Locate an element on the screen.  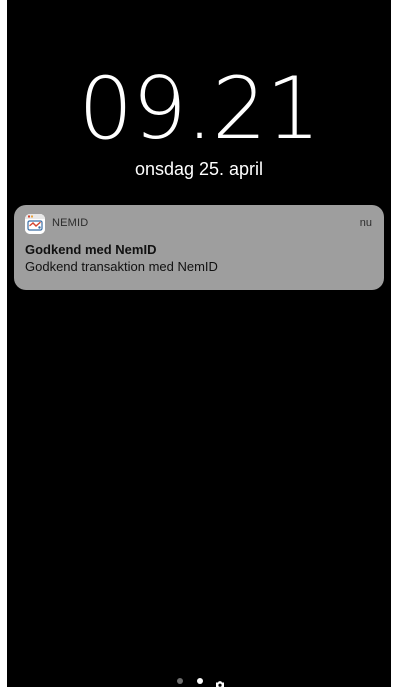
notification-title: Godkend med NemID is located at coordinates (91, 249).